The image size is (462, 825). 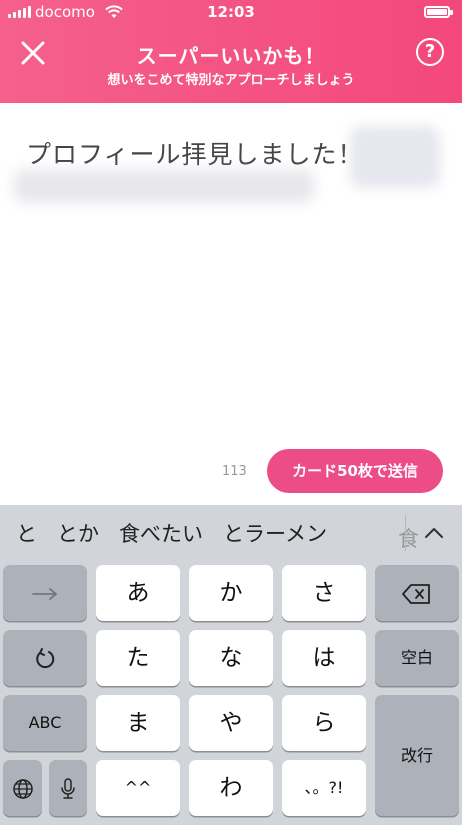 I want to click on backspace-key, so click(x=417, y=593).